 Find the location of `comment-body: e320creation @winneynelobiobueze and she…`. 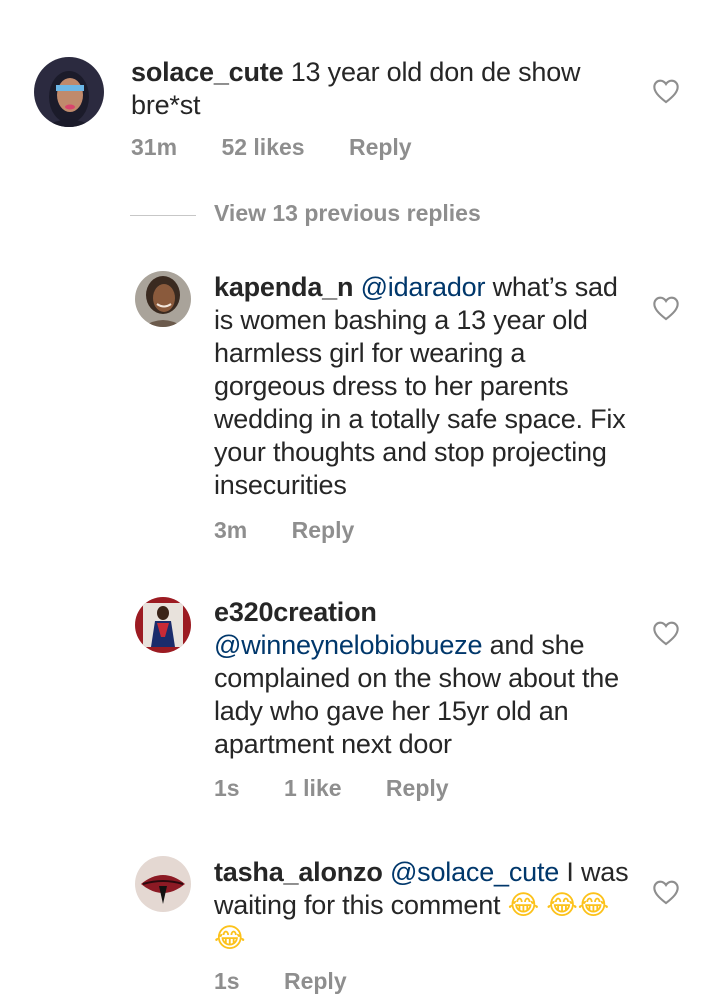

comment-body: e320creation @winneynelobiobueze and she… is located at coordinates (424, 678).